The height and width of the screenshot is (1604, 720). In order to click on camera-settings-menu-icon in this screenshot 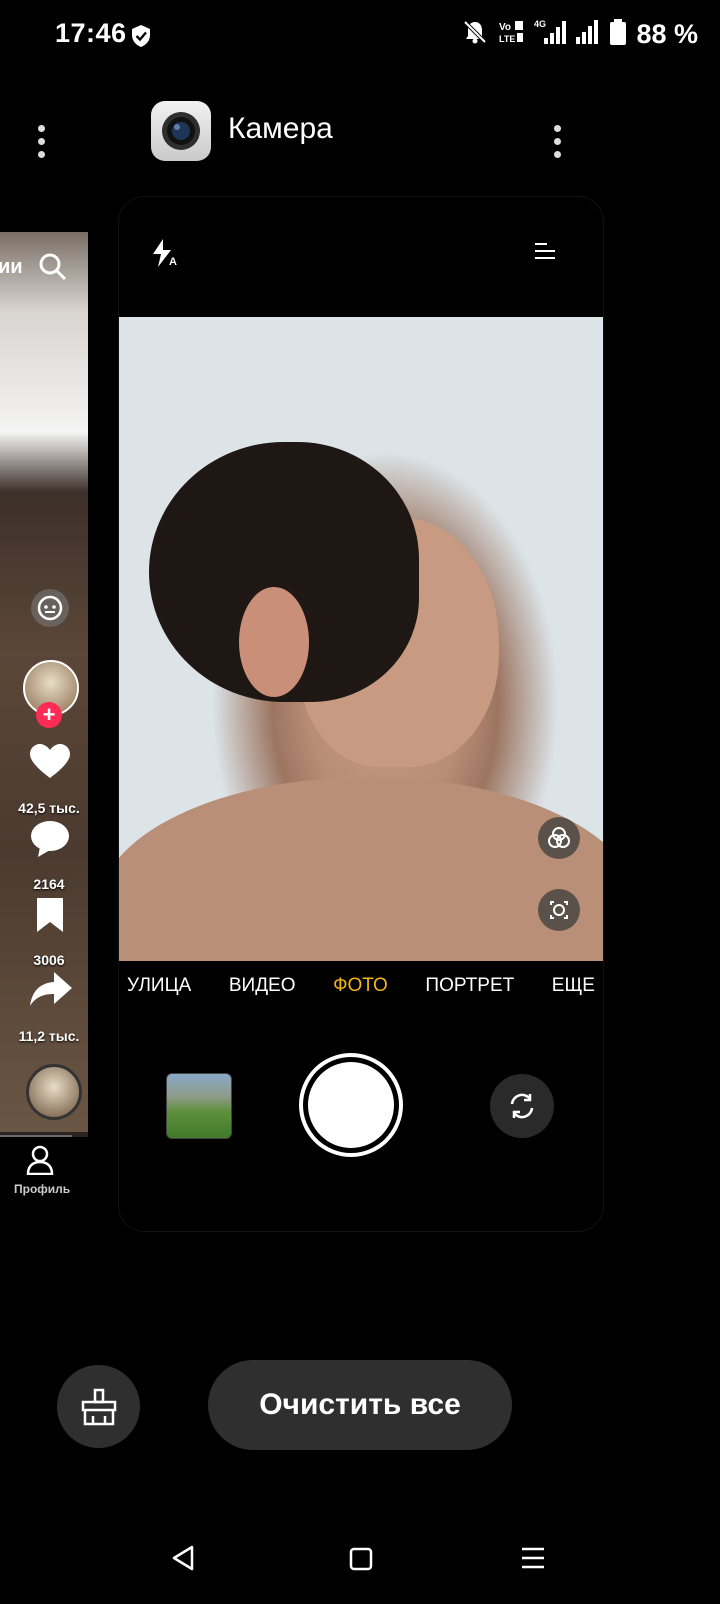, I will do `click(545, 253)`.